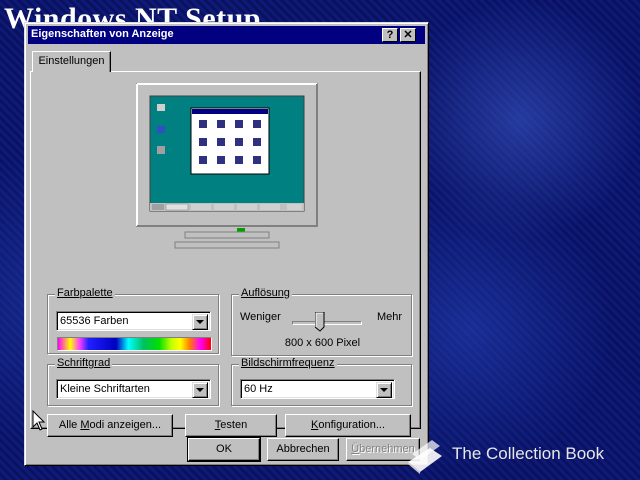 This screenshot has width=640, height=480. I want to click on refresh-rate-select: 60 Hz, so click(317, 389).